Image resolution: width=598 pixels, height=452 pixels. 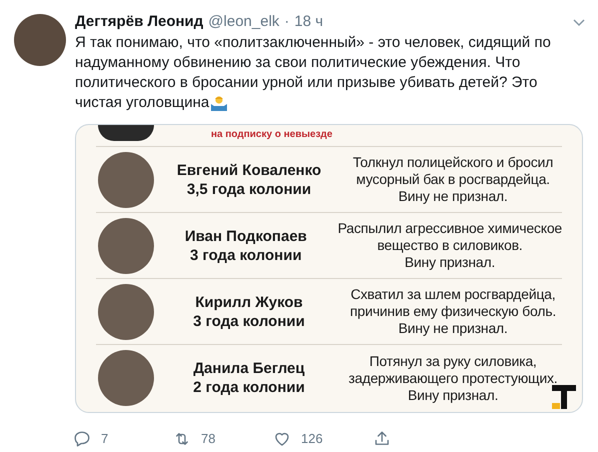 What do you see at coordinates (309, 22) in the screenshot?
I see `tweet-time: 18 ч` at bounding box center [309, 22].